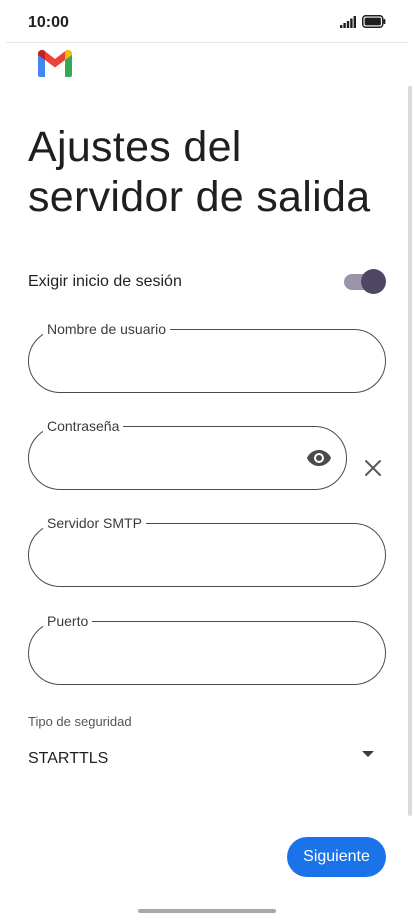 The image size is (414, 924). What do you see at coordinates (207, 911) in the screenshot?
I see `home-indicator` at bounding box center [207, 911].